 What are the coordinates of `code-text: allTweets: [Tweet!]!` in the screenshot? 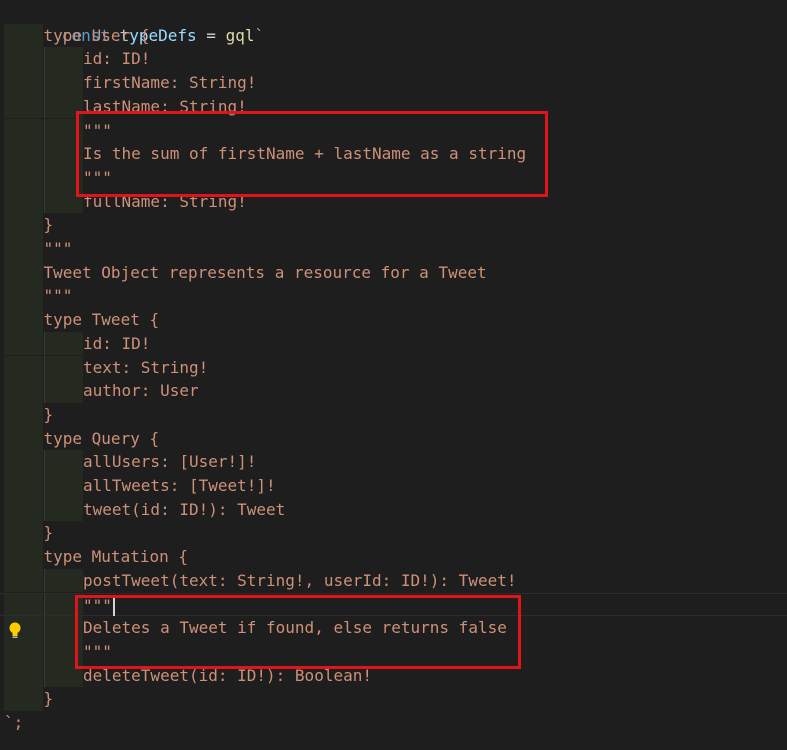 It's located at (179, 485).